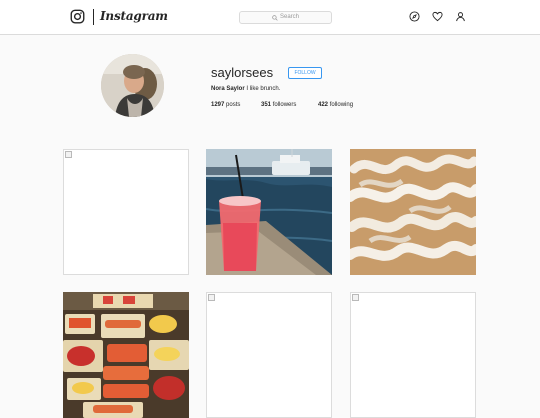  Describe the element at coordinates (132, 85) in the screenshot. I see `profile-avatar` at that location.